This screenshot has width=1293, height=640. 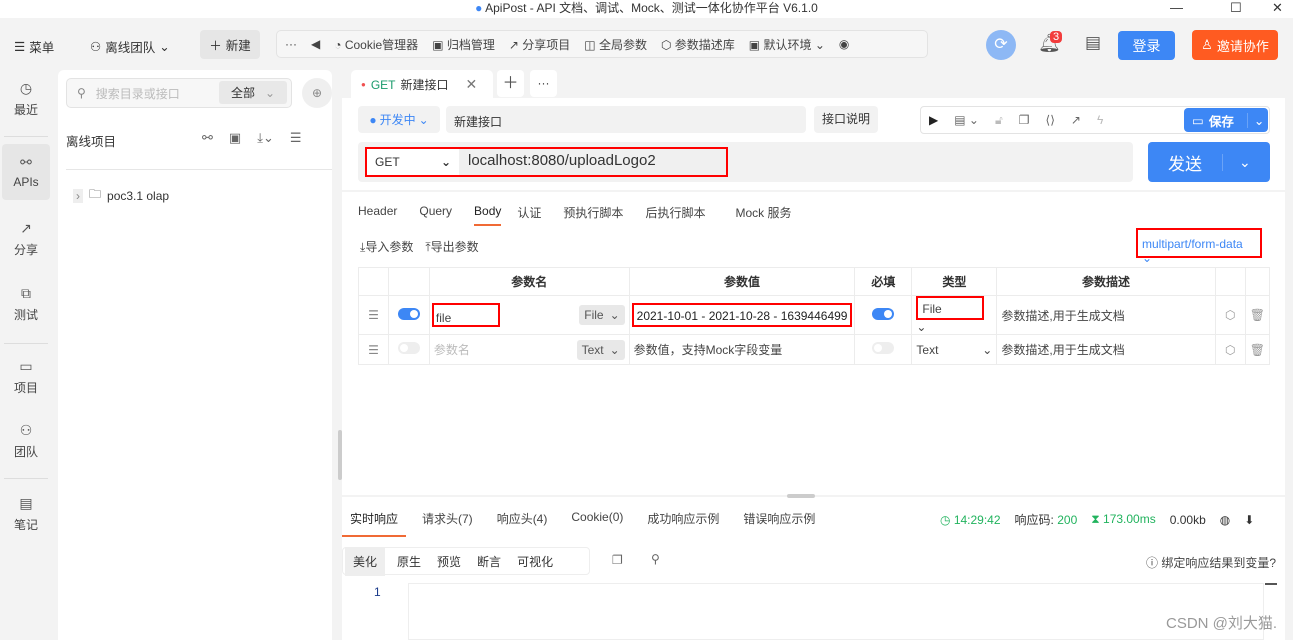 I want to click on tab-realtime-response: 实时响应, so click(x=374, y=523).